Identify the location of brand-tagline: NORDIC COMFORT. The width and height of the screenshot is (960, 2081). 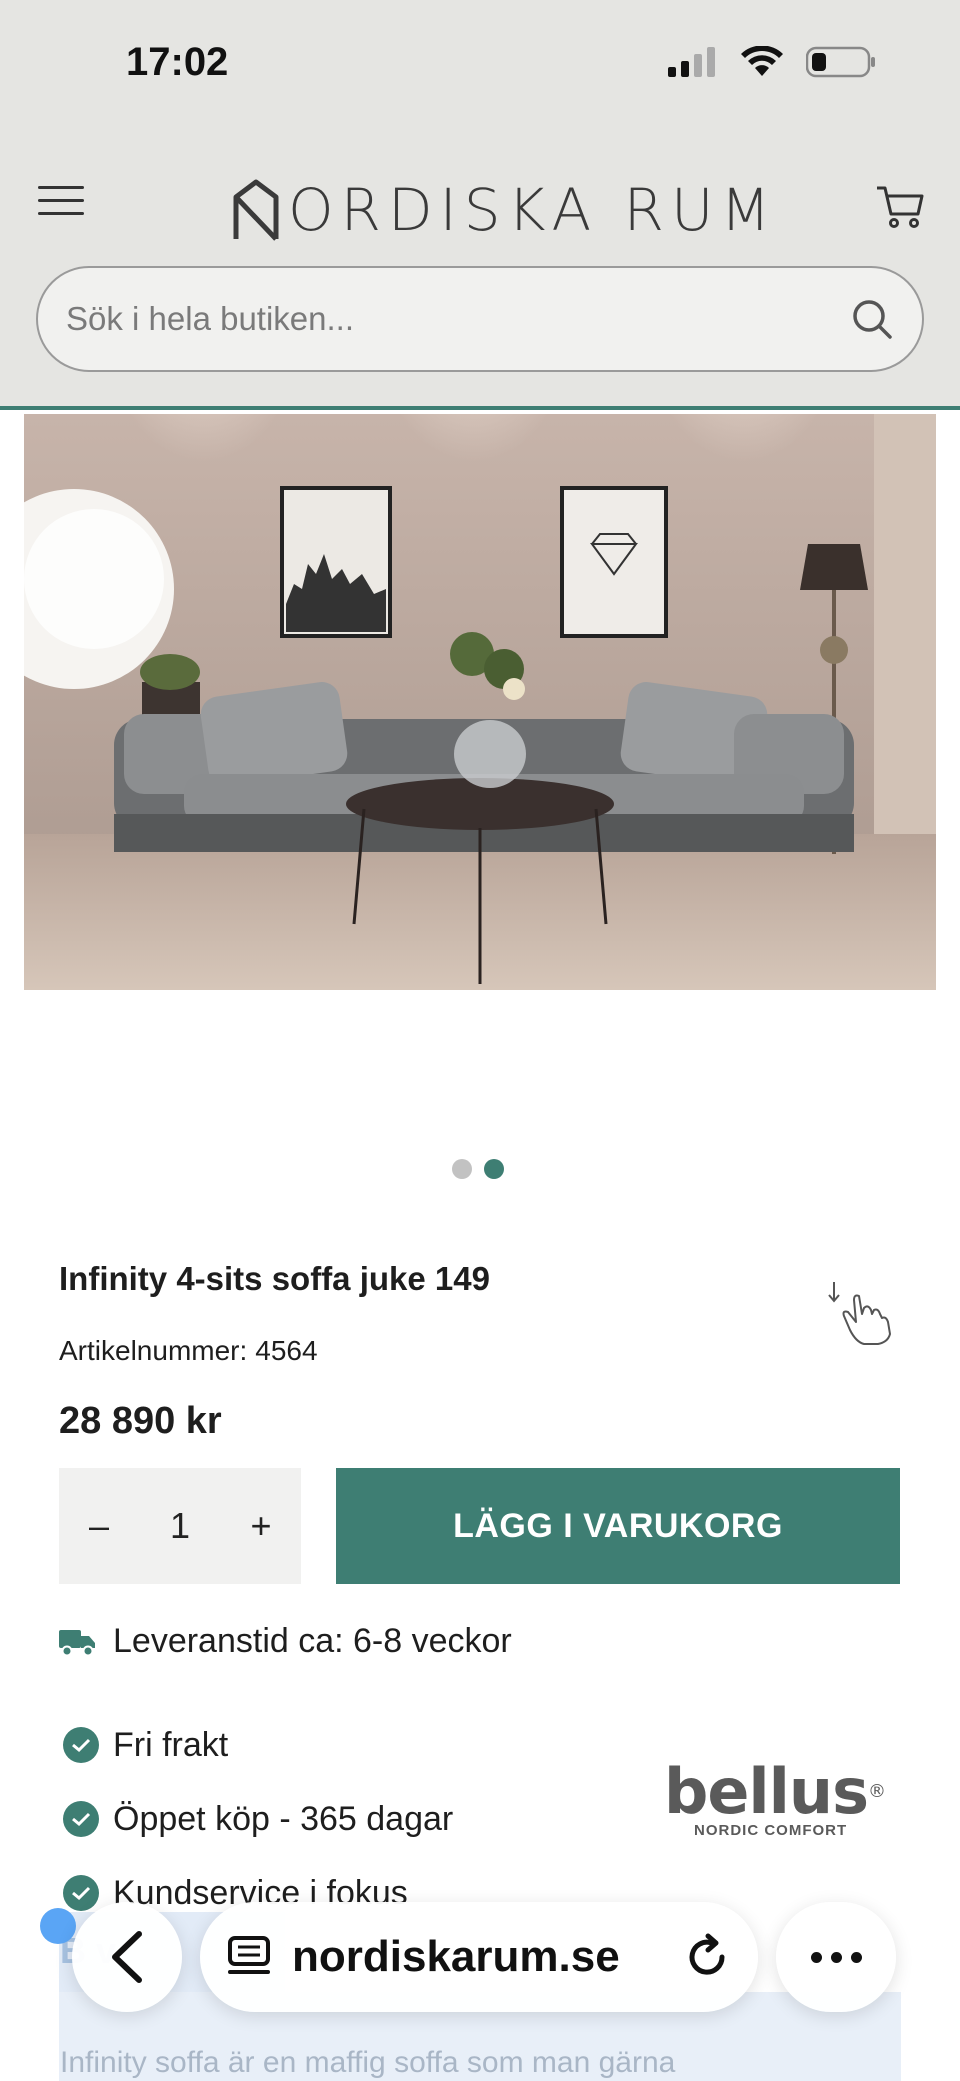
(771, 1830).